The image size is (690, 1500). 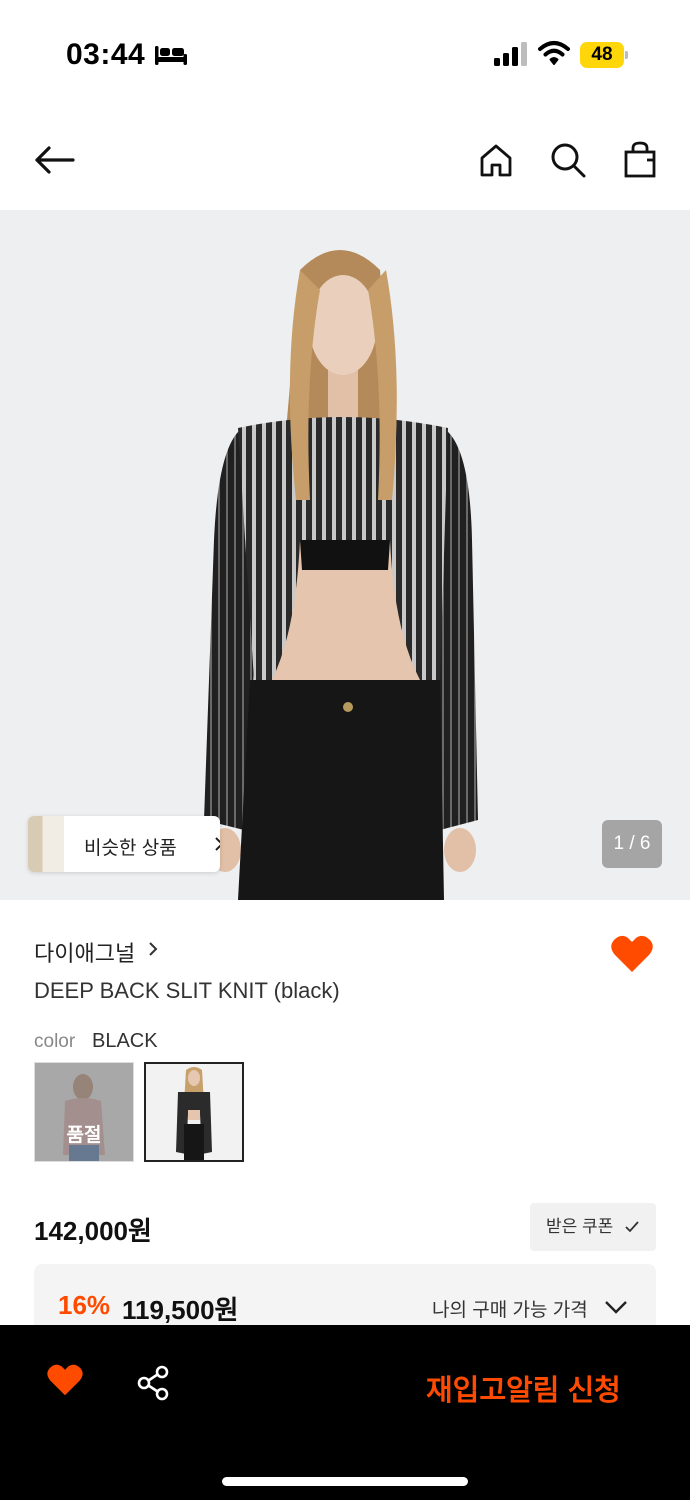 I want to click on chevron-down-icon, so click(x=616, y=1307).